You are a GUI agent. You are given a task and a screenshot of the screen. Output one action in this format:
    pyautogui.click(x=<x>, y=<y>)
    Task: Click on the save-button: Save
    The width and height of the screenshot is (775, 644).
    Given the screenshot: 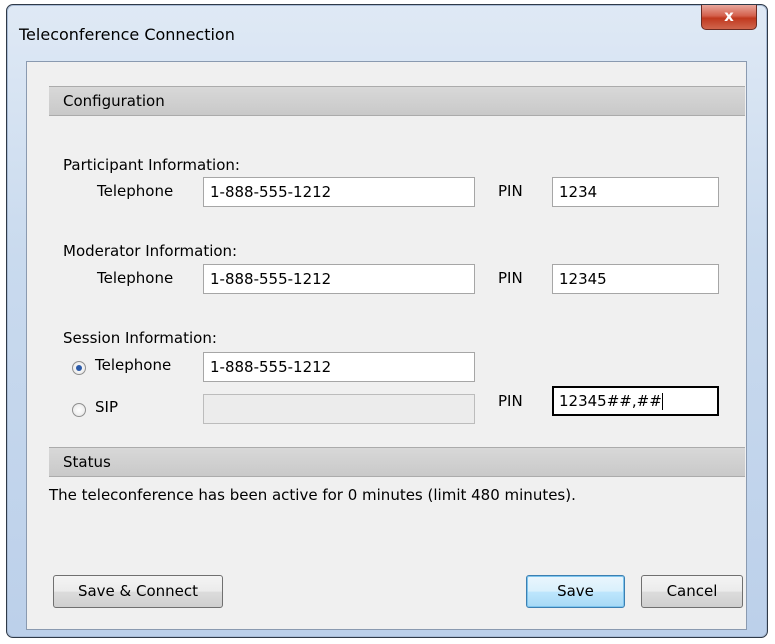 What is the action you would take?
    pyautogui.click(x=575, y=591)
    